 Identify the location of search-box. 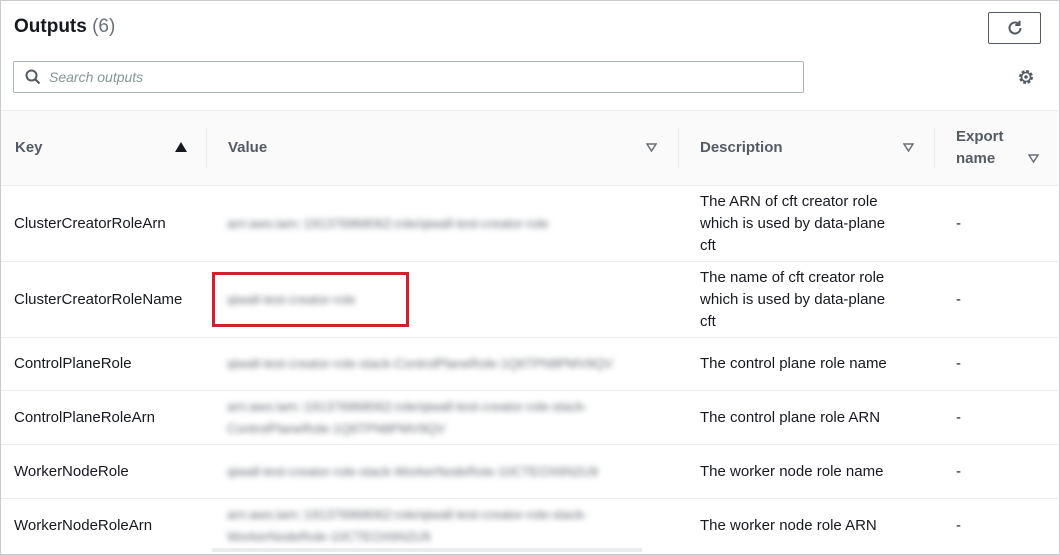
(408, 77).